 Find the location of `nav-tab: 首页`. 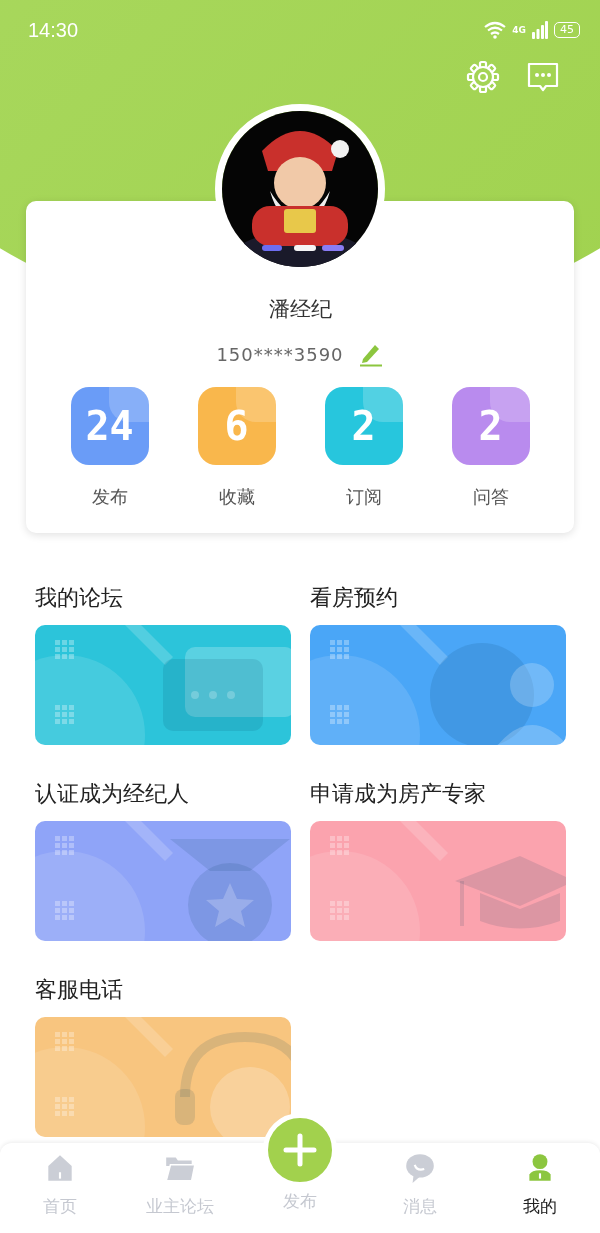

nav-tab: 首页 is located at coordinates (60, 1188).